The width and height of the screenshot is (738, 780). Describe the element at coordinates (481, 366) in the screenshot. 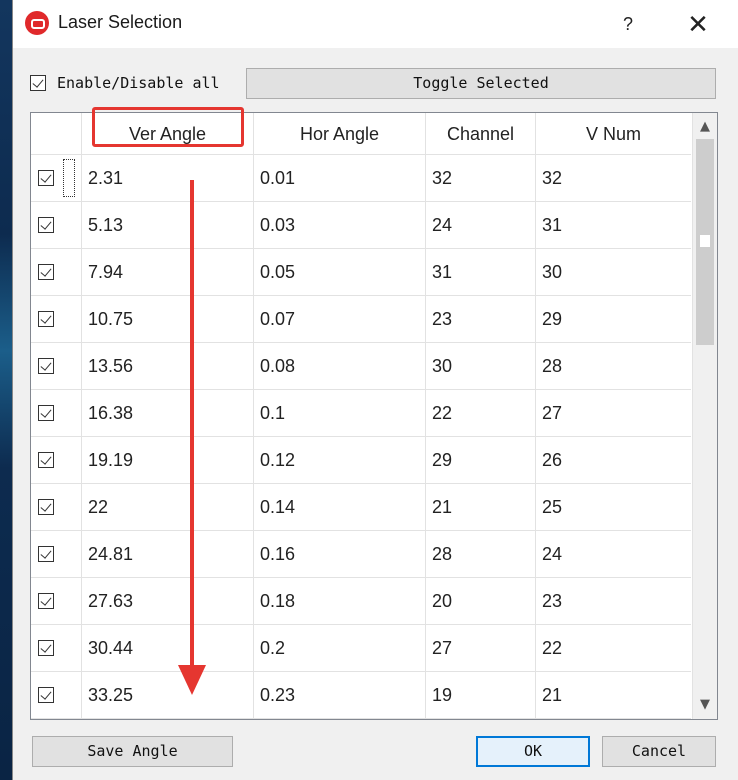

I see `cell-channel: 30` at that location.